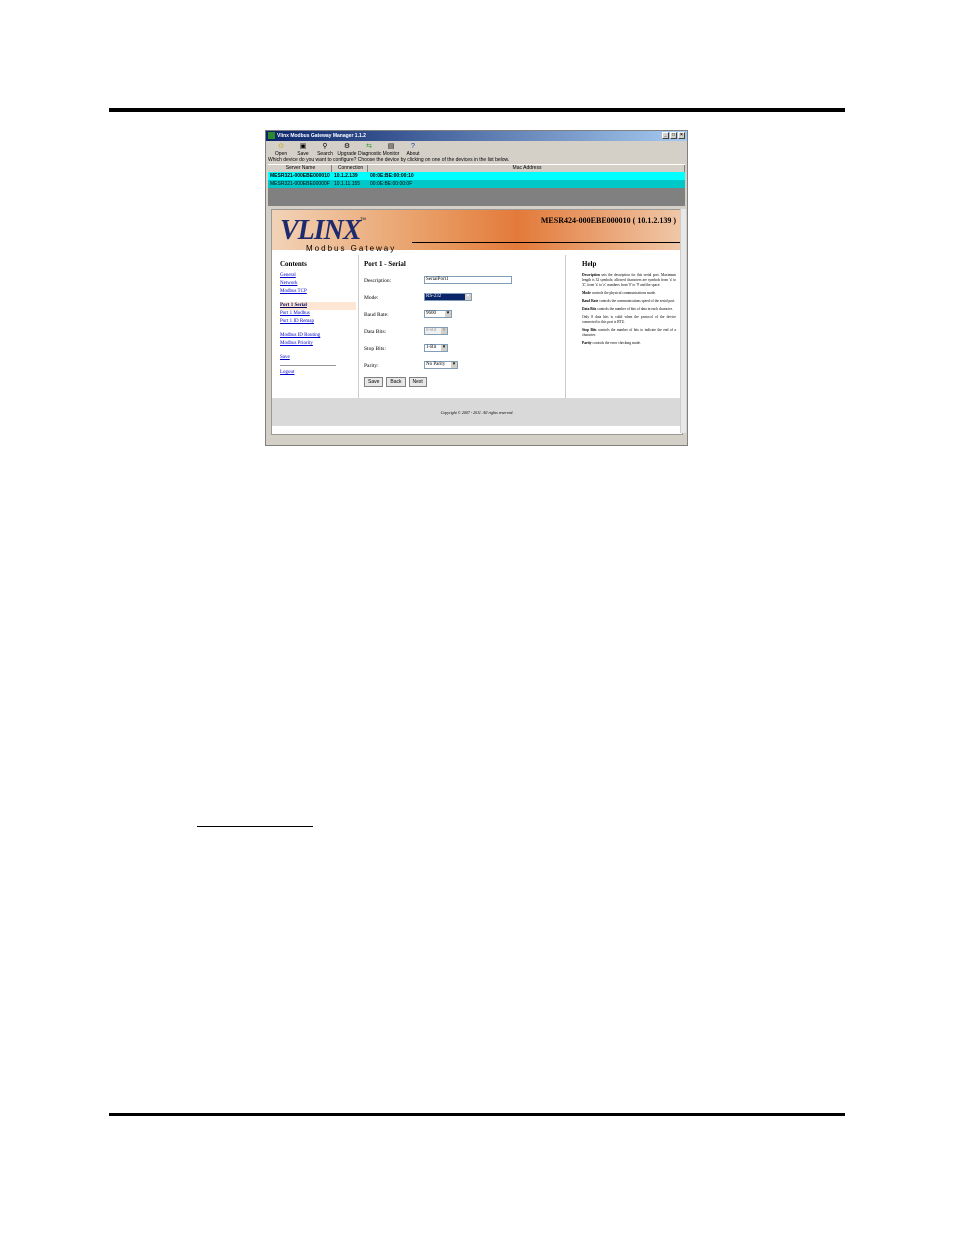 This screenshot has width=954, height=1235. Describe the element at coordinates (303, 146) in the screenshot. I see `save-icon: ▣` at that location.